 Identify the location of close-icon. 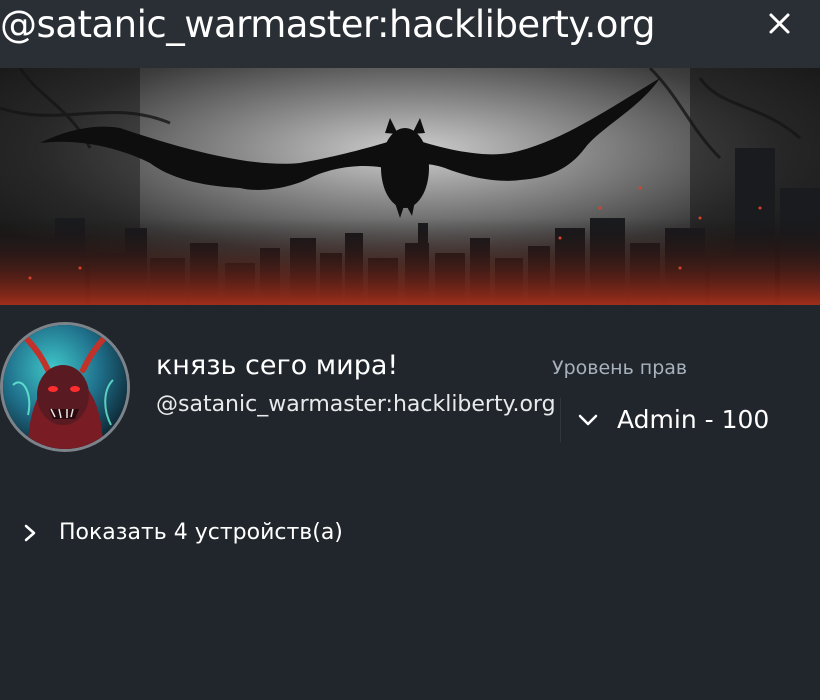
(779, 23).